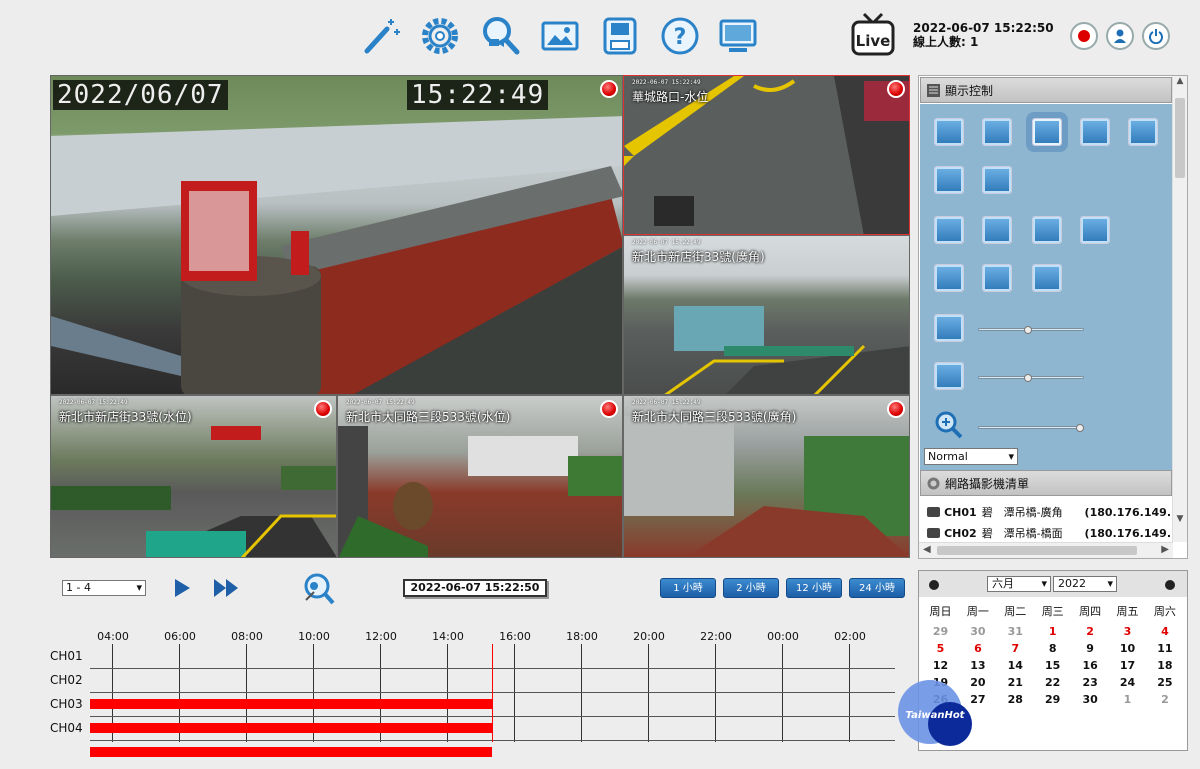 This screenshot has height=769, width=1200. Describe the element at coordinates (1164, 682) in the screenshot. I see `calendar-day: 25` at that location.